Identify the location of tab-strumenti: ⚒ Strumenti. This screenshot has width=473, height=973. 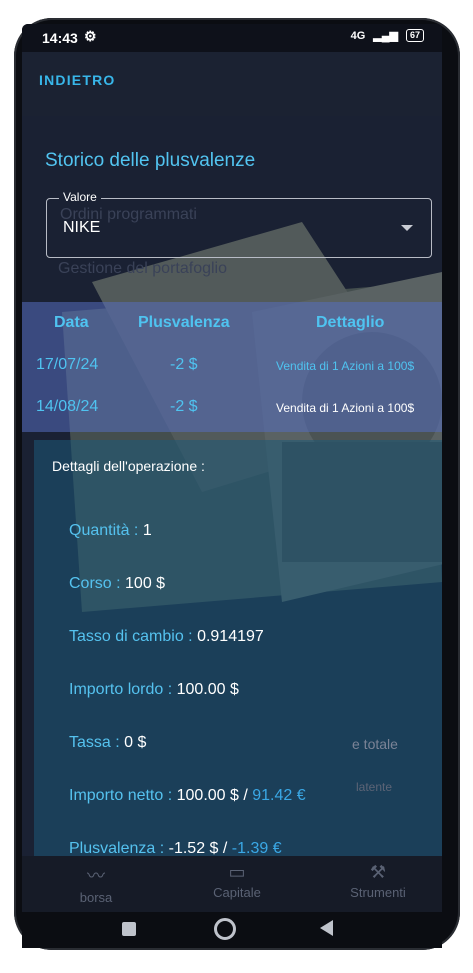
(378, 881).